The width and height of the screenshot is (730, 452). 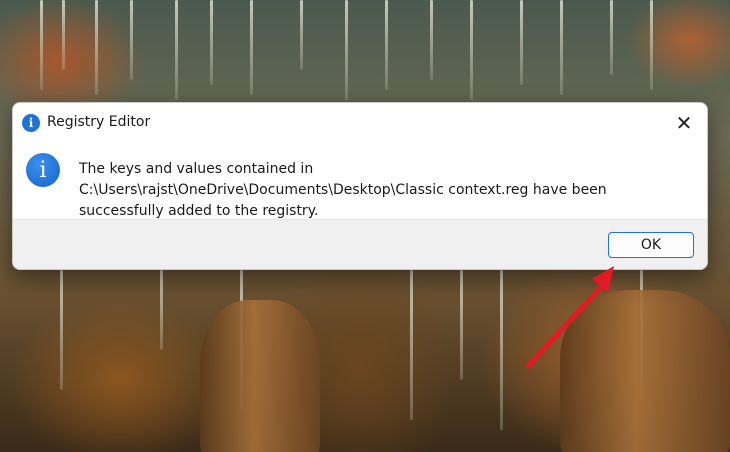 What do you see at coordinates (569, 317) in the screenshot?
I see `red-arrow-icon` at bounding box center [569, 317].